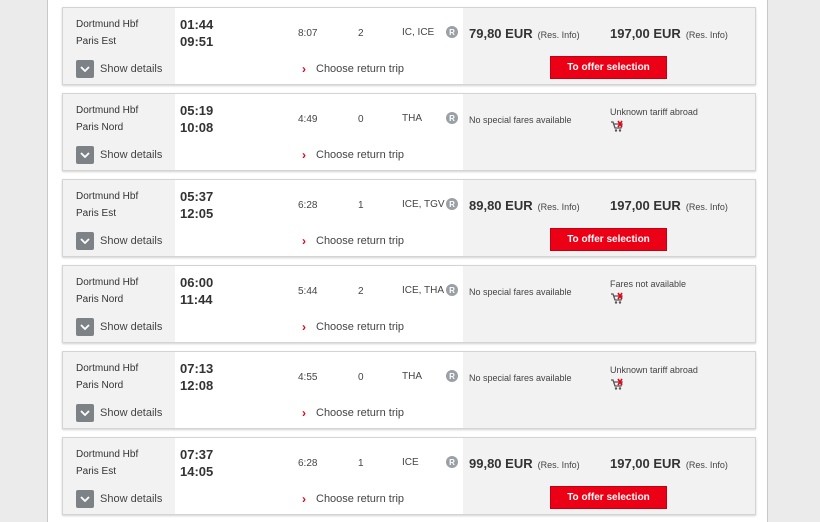 This screenshot has width=820, height=522. What do you see at coordinates (377, 132) in the screenshot?
I see `trip-info-cell: 4:49 0 THA R › Choose return trip` at bounding box center [377, 132].